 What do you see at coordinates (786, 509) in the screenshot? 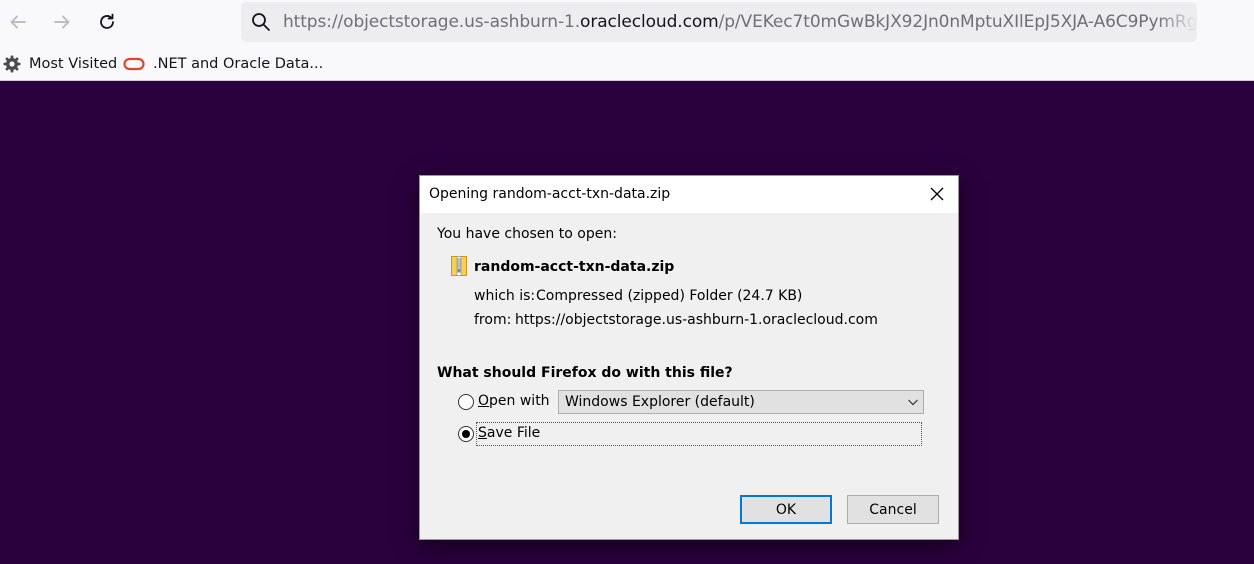
I see `ok-button: OK` at bounding box center [786, 509].